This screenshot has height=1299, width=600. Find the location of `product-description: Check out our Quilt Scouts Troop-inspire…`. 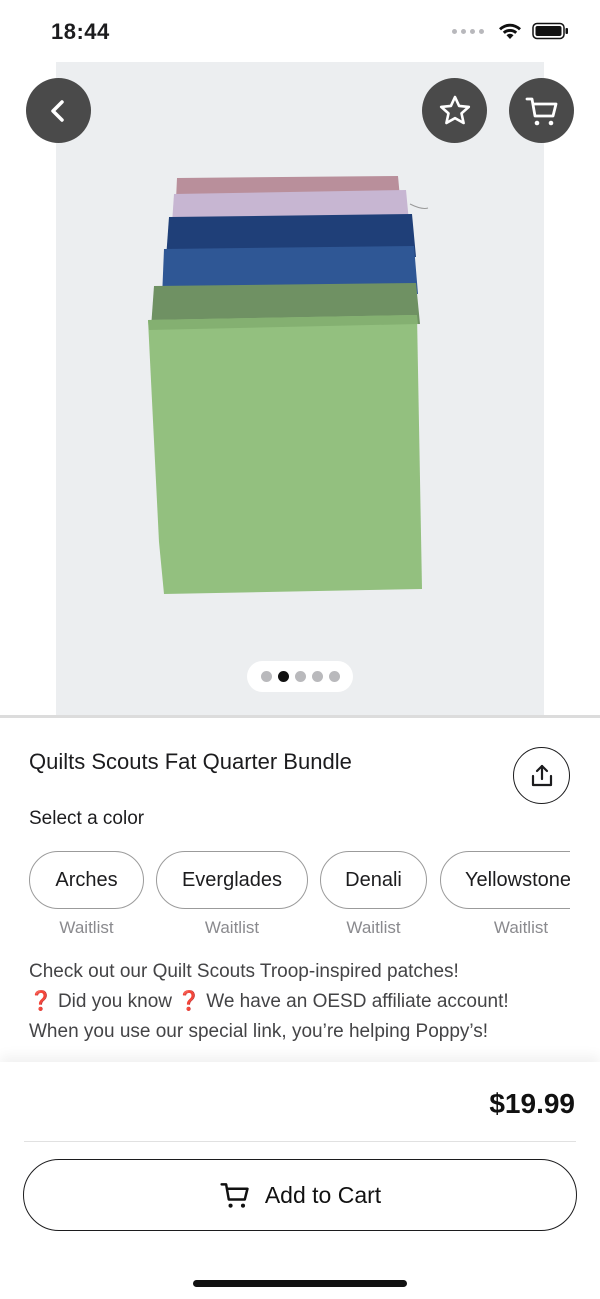

product-description: Check out our Quilt Scouts Troop-inspire… is located at coordinates (301, 1002).